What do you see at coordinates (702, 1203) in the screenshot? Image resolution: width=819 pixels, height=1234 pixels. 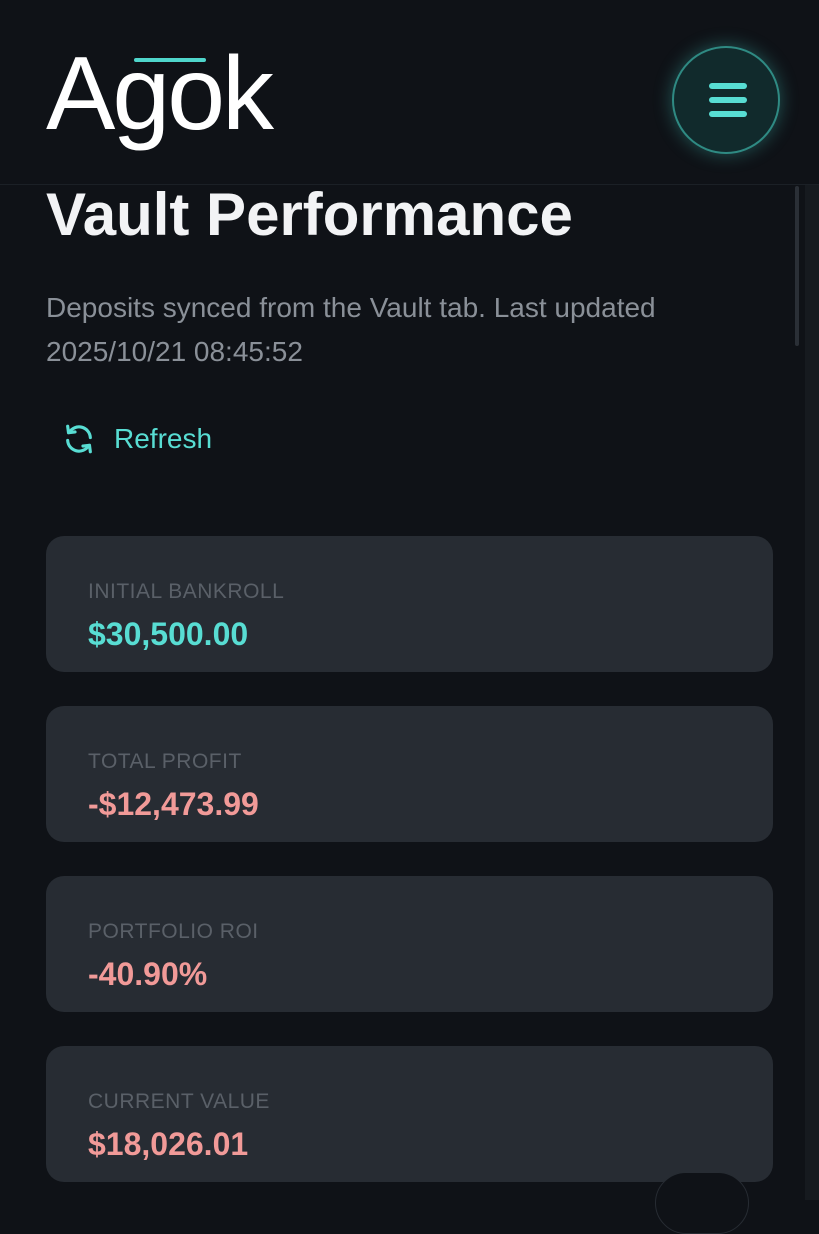 I see `floating-action-button` at bounding box center [702, 1203].